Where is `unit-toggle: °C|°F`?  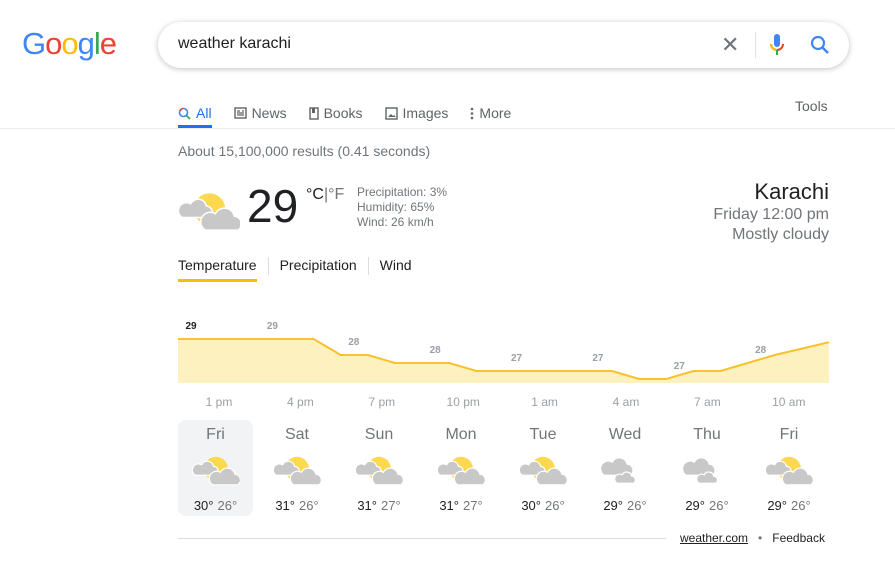
unit-toggle: °C|°F is located at coordinates (325, 195).